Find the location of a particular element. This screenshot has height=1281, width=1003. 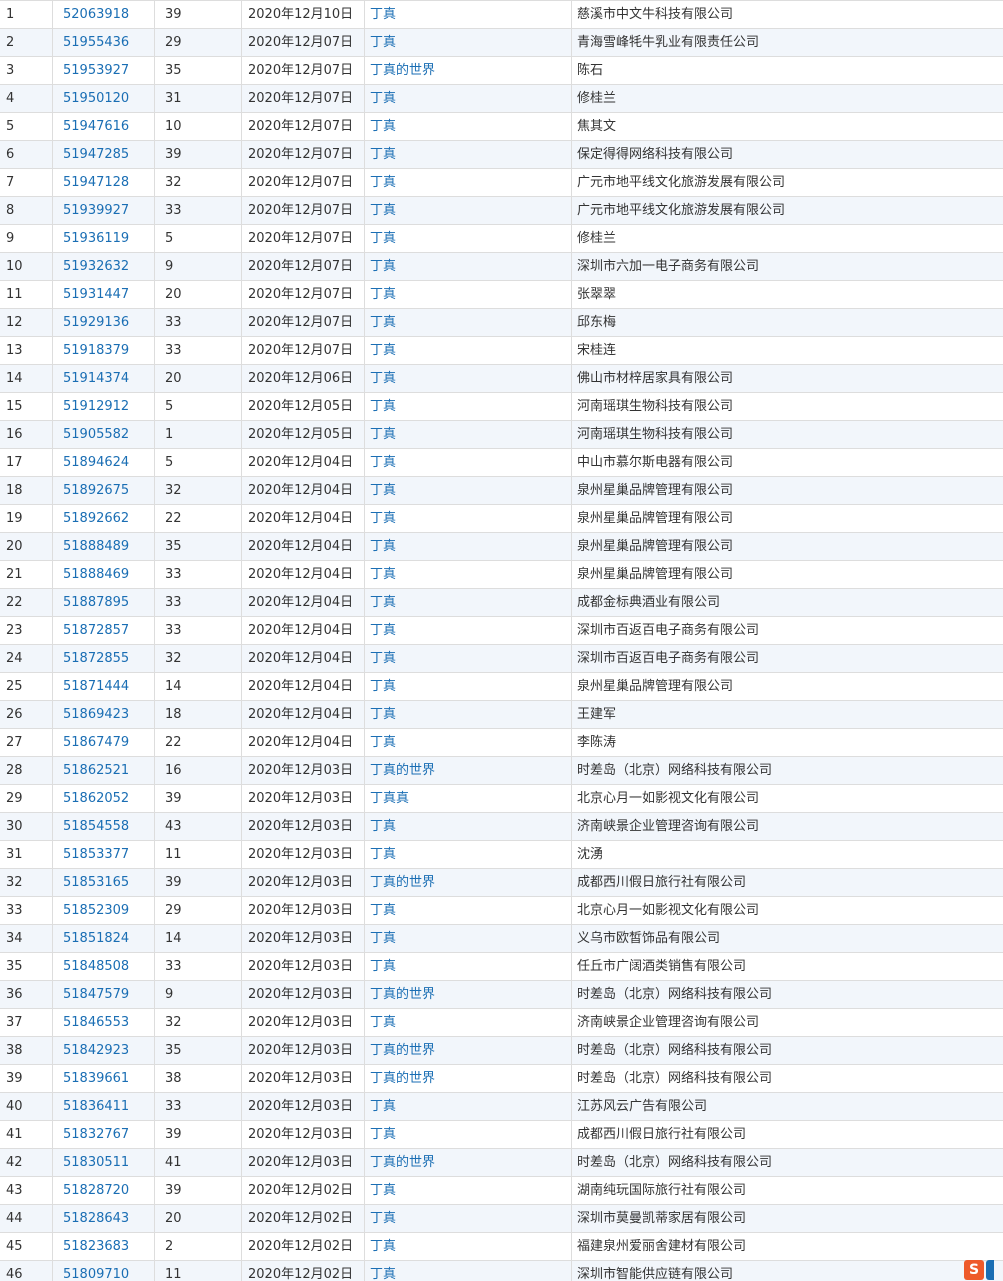

registration-number-link: 51936119 is located at coordinates (96, 238).